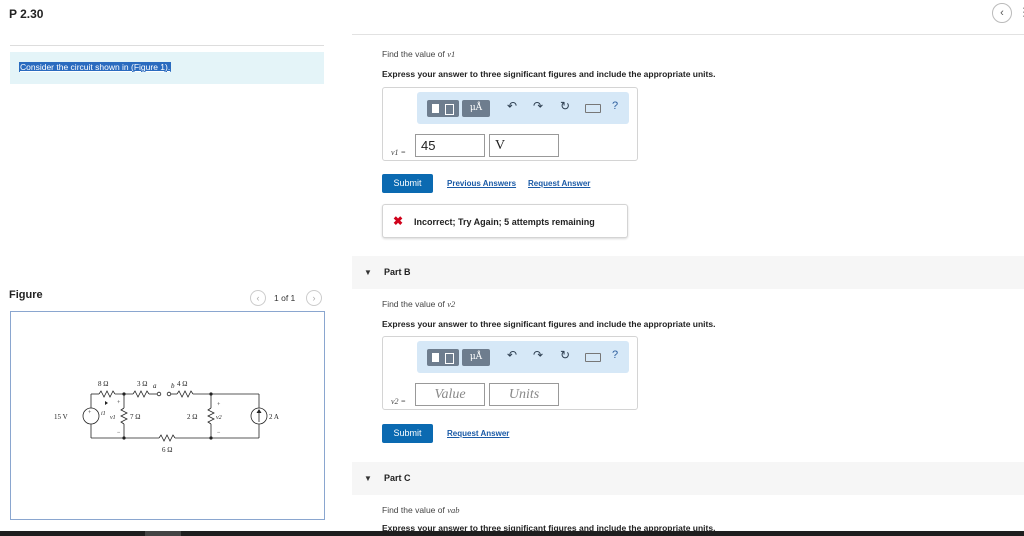 The width and height of the screenshot is (1024, 536). I want to click on label-v2-plus: +, so click(219, 405).